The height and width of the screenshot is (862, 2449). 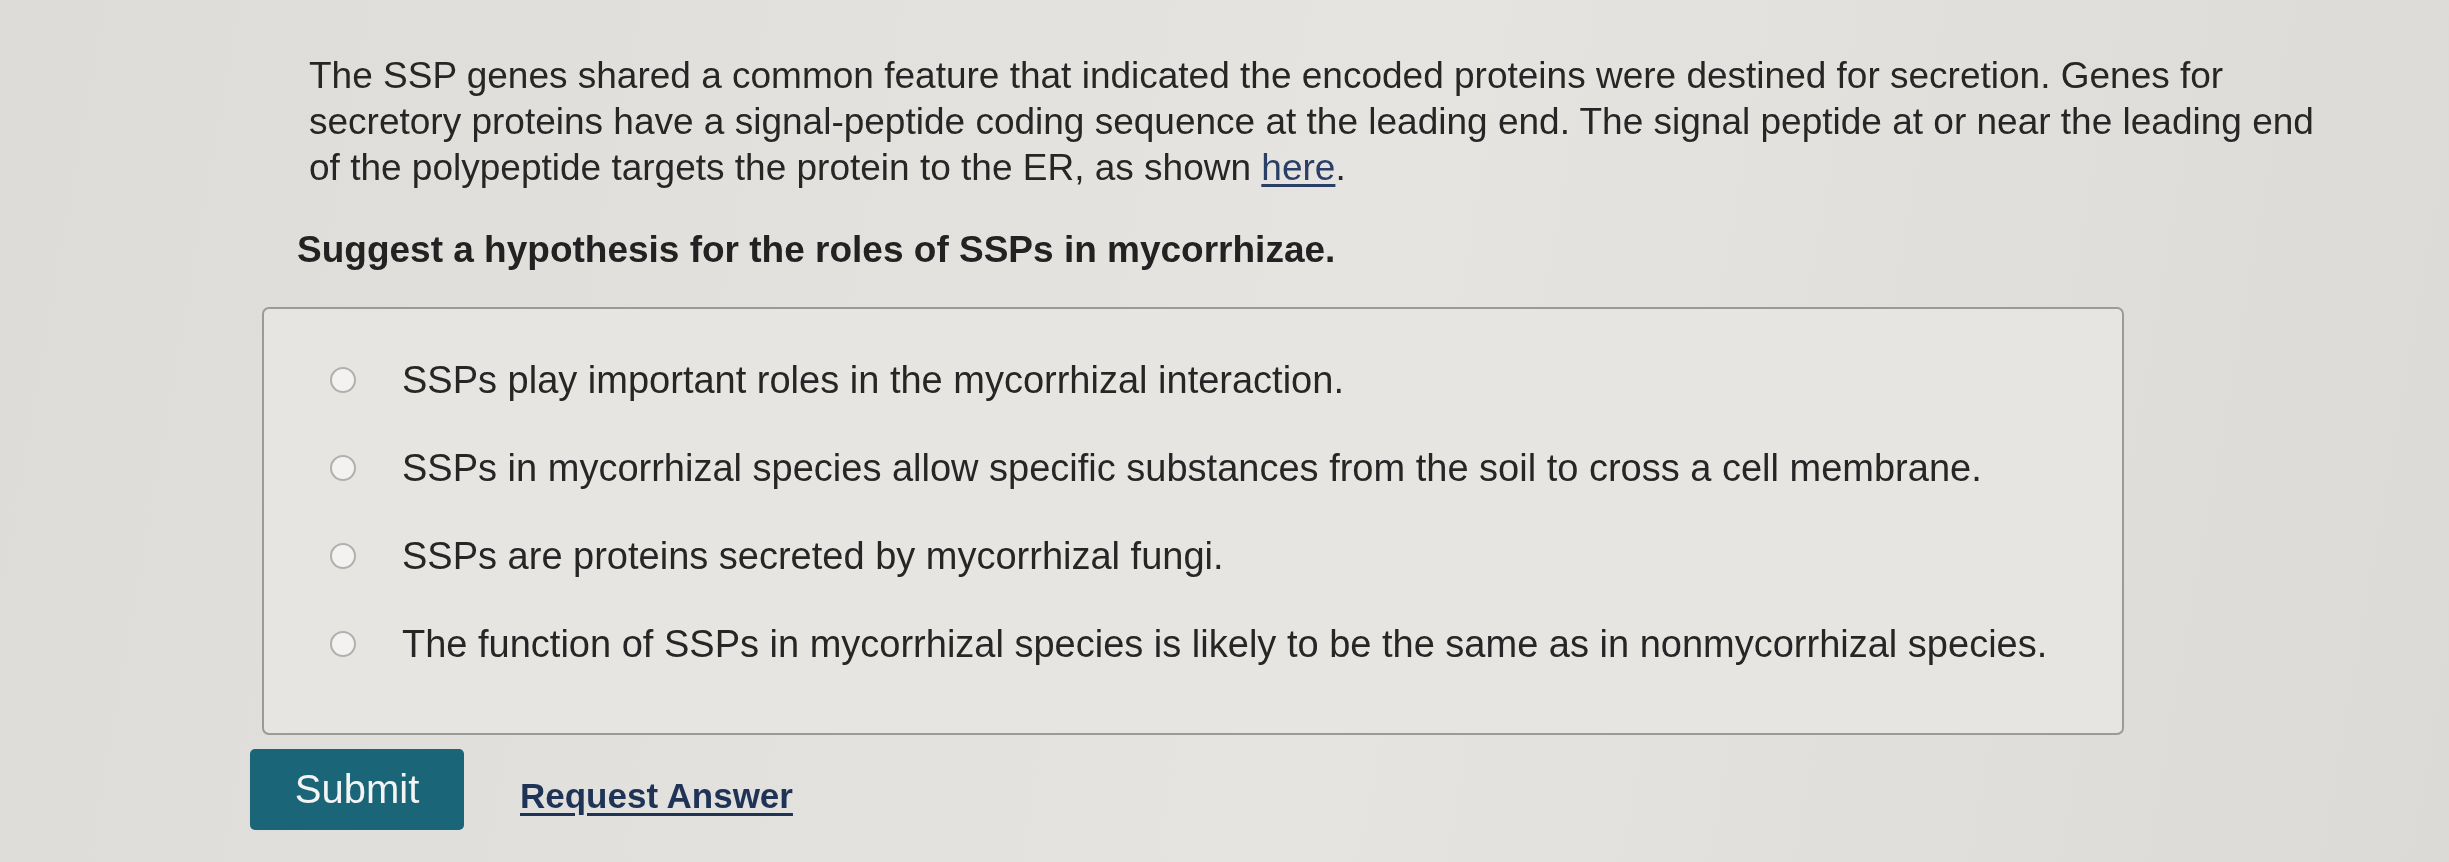 I want to click on text-link: here, so click(x=1298, y=167).